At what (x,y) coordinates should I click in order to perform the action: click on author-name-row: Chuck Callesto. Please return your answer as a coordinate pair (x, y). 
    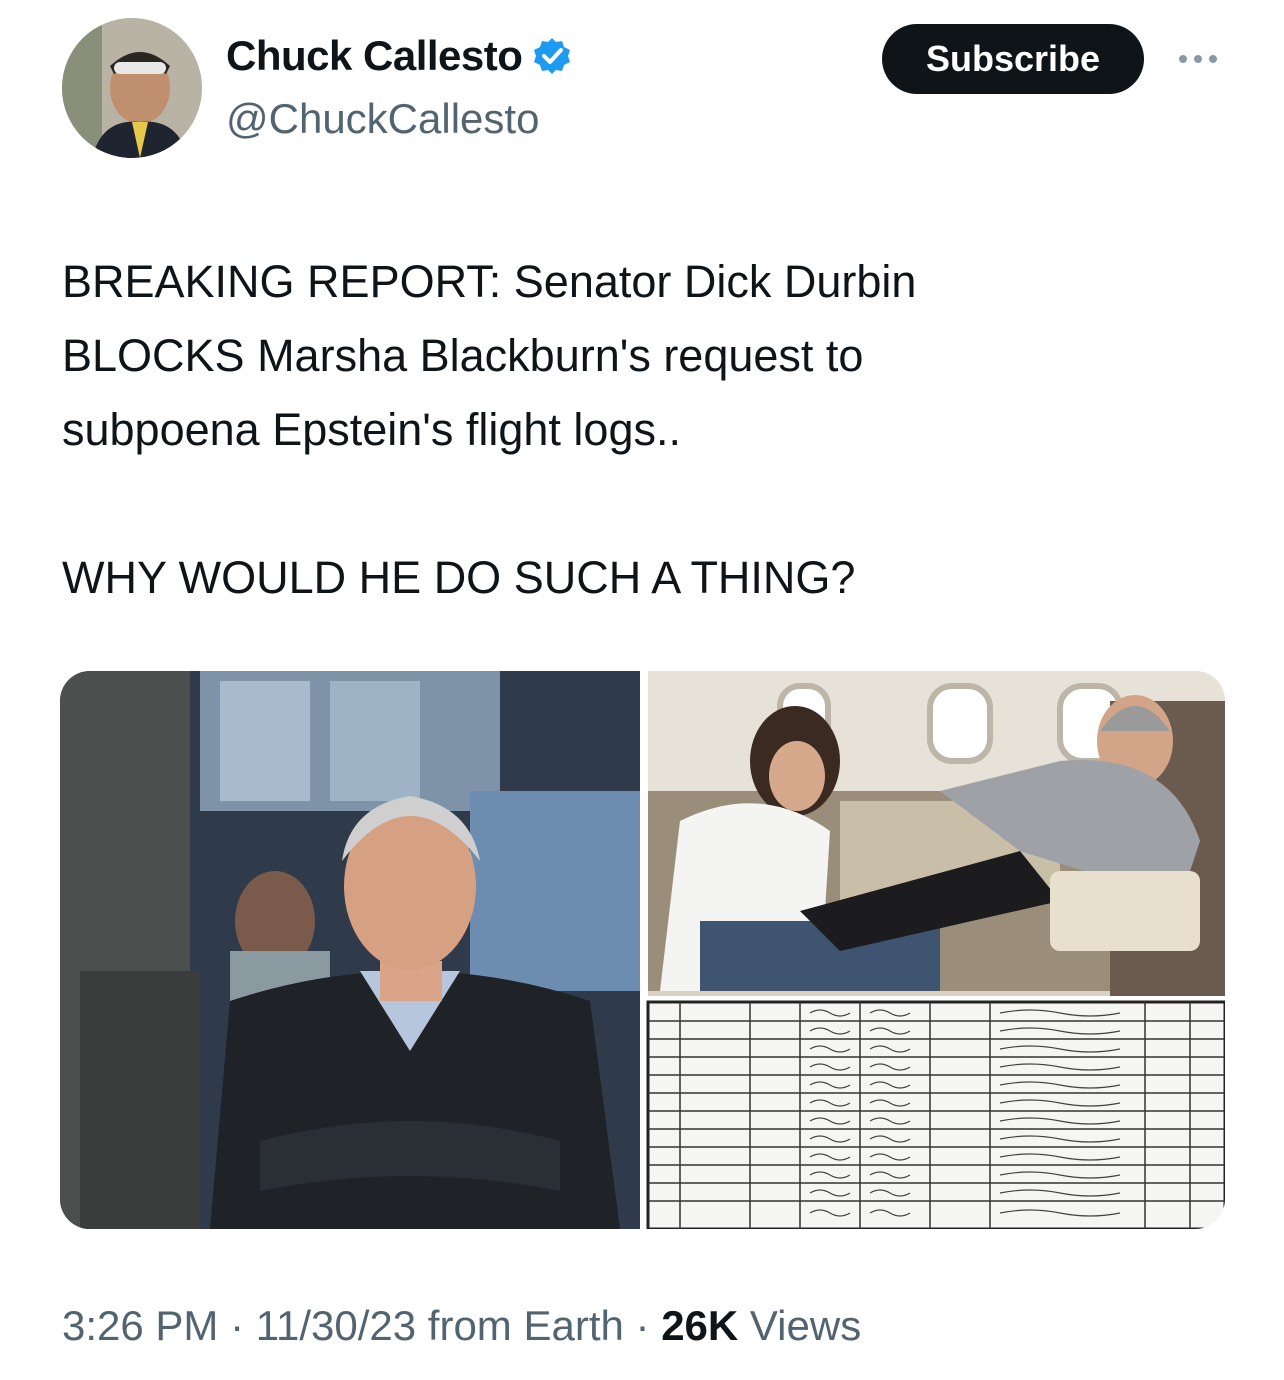
    Looking at the image, I should click on (399, 56).